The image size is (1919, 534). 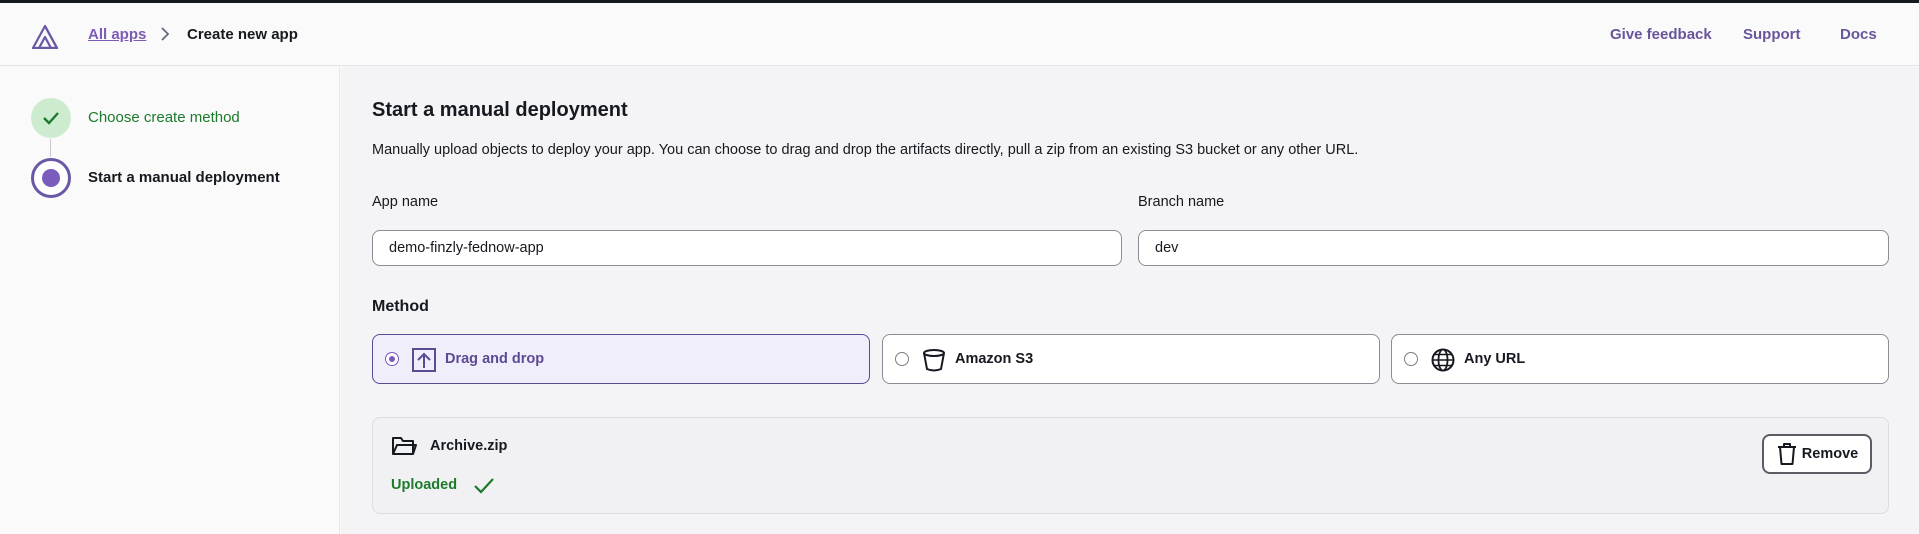 What do you see at coordinates (424, 485) in the screenshot?
I see `upload-status: Uploaded` at bounding box center [424, 485].